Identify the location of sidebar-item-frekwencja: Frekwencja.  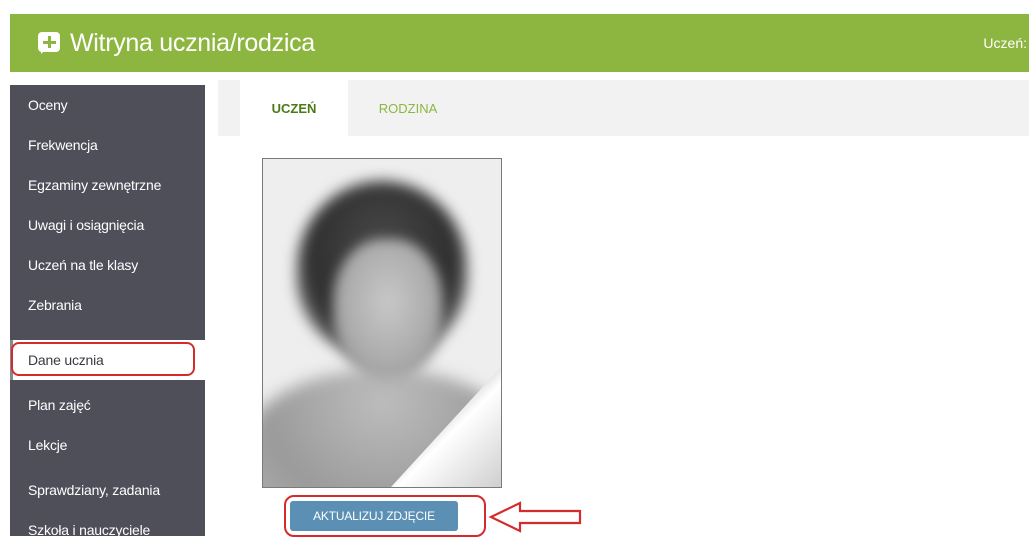
(107, 145).